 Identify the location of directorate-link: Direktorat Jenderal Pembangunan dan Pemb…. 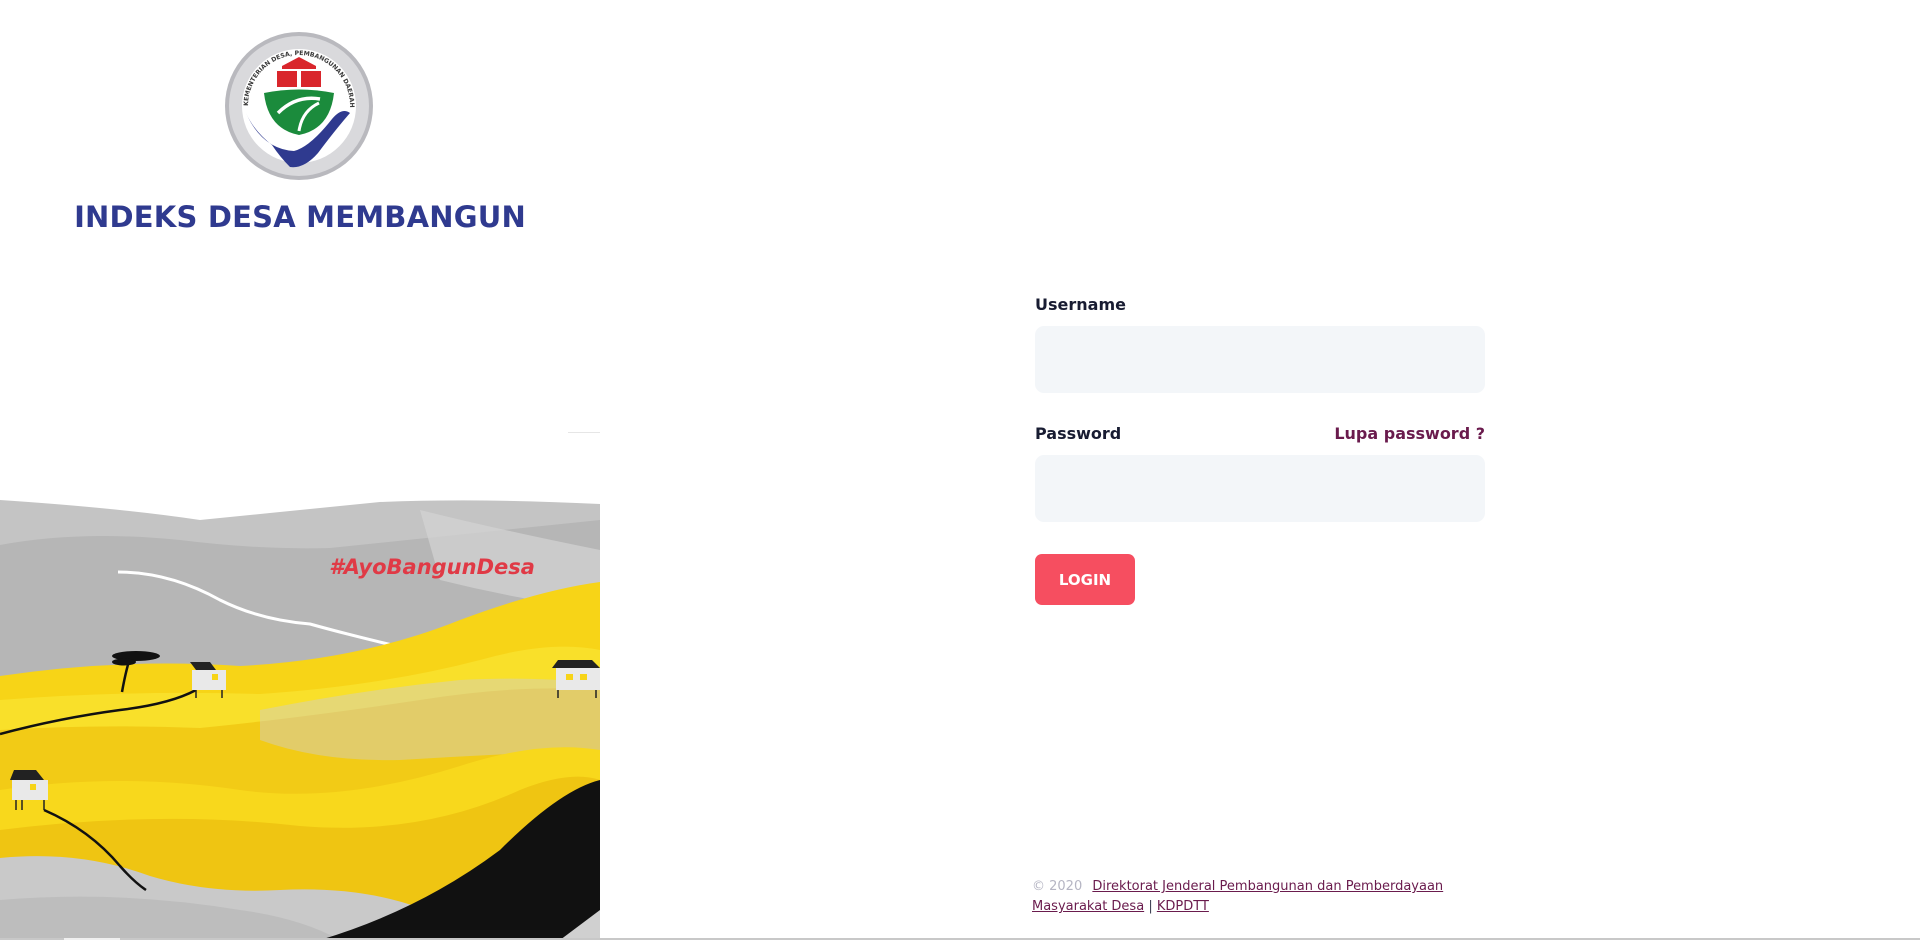
(1237, 896).